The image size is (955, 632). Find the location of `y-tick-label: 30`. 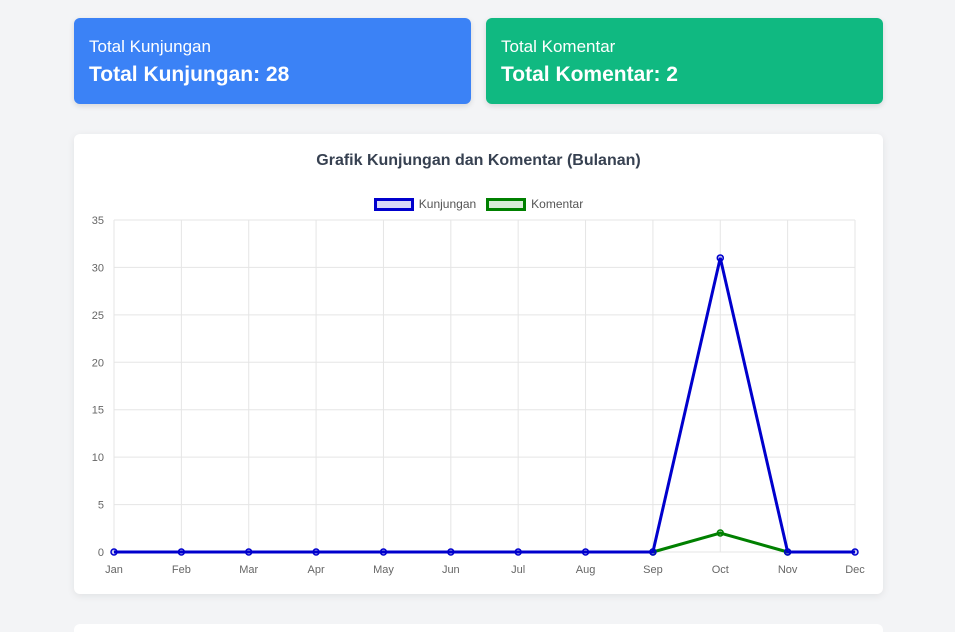

y-tick-label: 30 is located at coordinates (98, 268).